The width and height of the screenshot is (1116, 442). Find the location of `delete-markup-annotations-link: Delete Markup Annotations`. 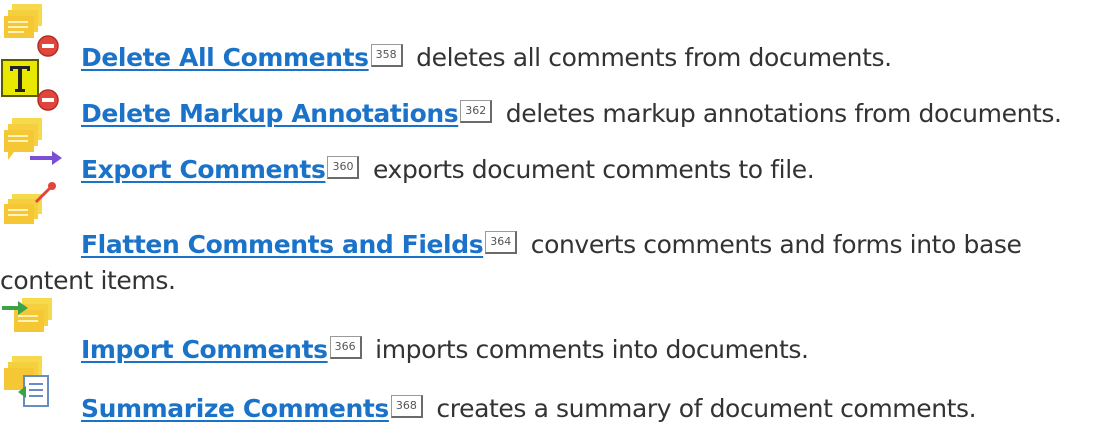

delete-markup-annotations-link: Delete Markup Annotations is located at coordinates (270, 113).